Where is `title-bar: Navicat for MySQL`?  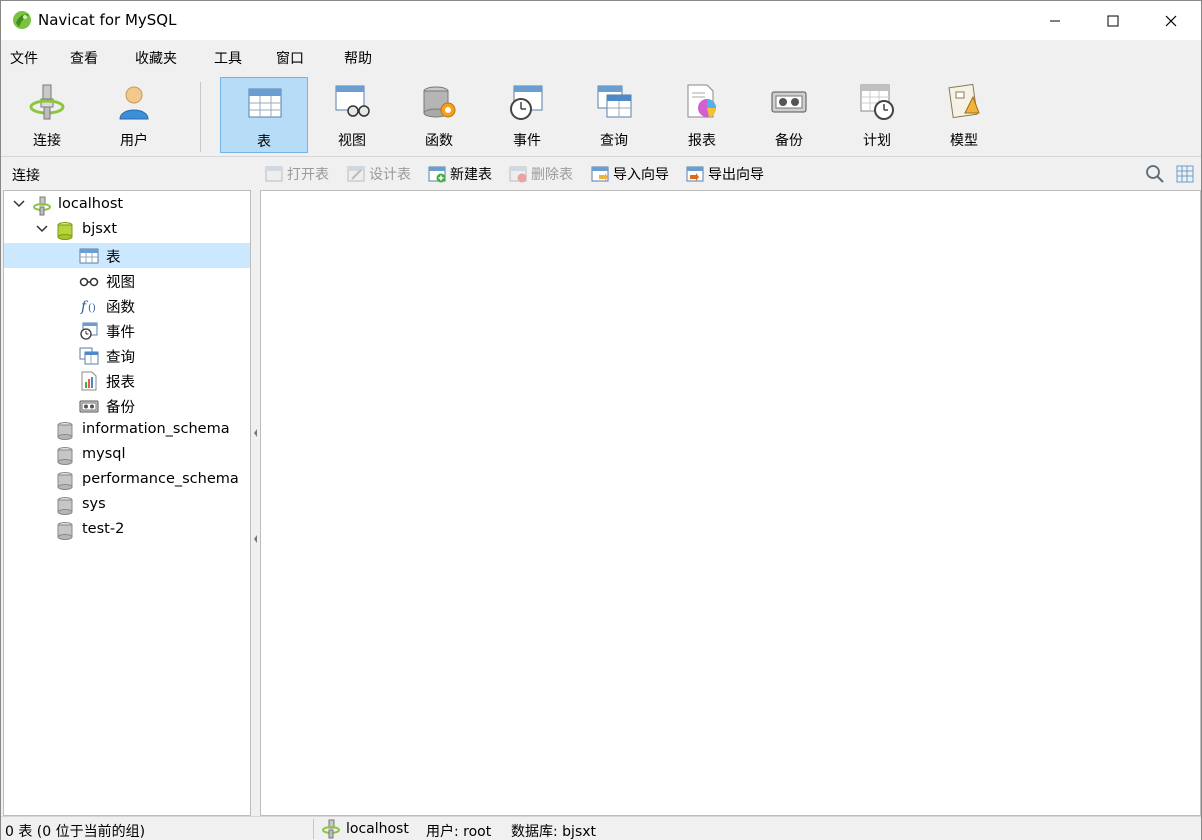 title-bar: Navicat for MySQL is located at coordinates (601, 20).